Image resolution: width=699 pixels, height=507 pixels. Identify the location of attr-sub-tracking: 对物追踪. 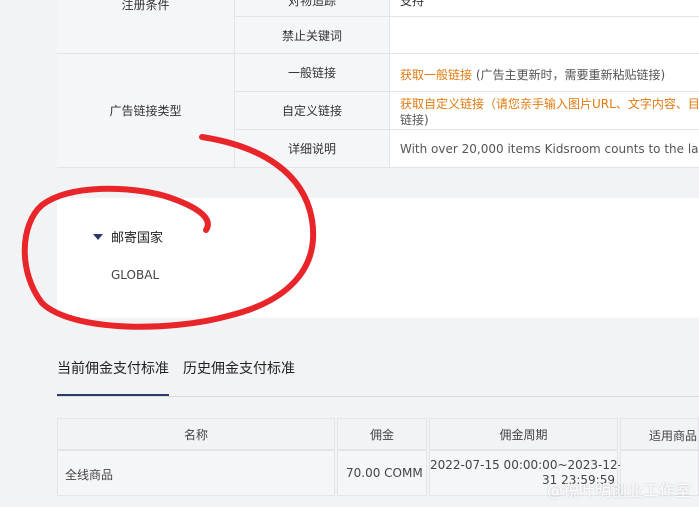
(312, 8).